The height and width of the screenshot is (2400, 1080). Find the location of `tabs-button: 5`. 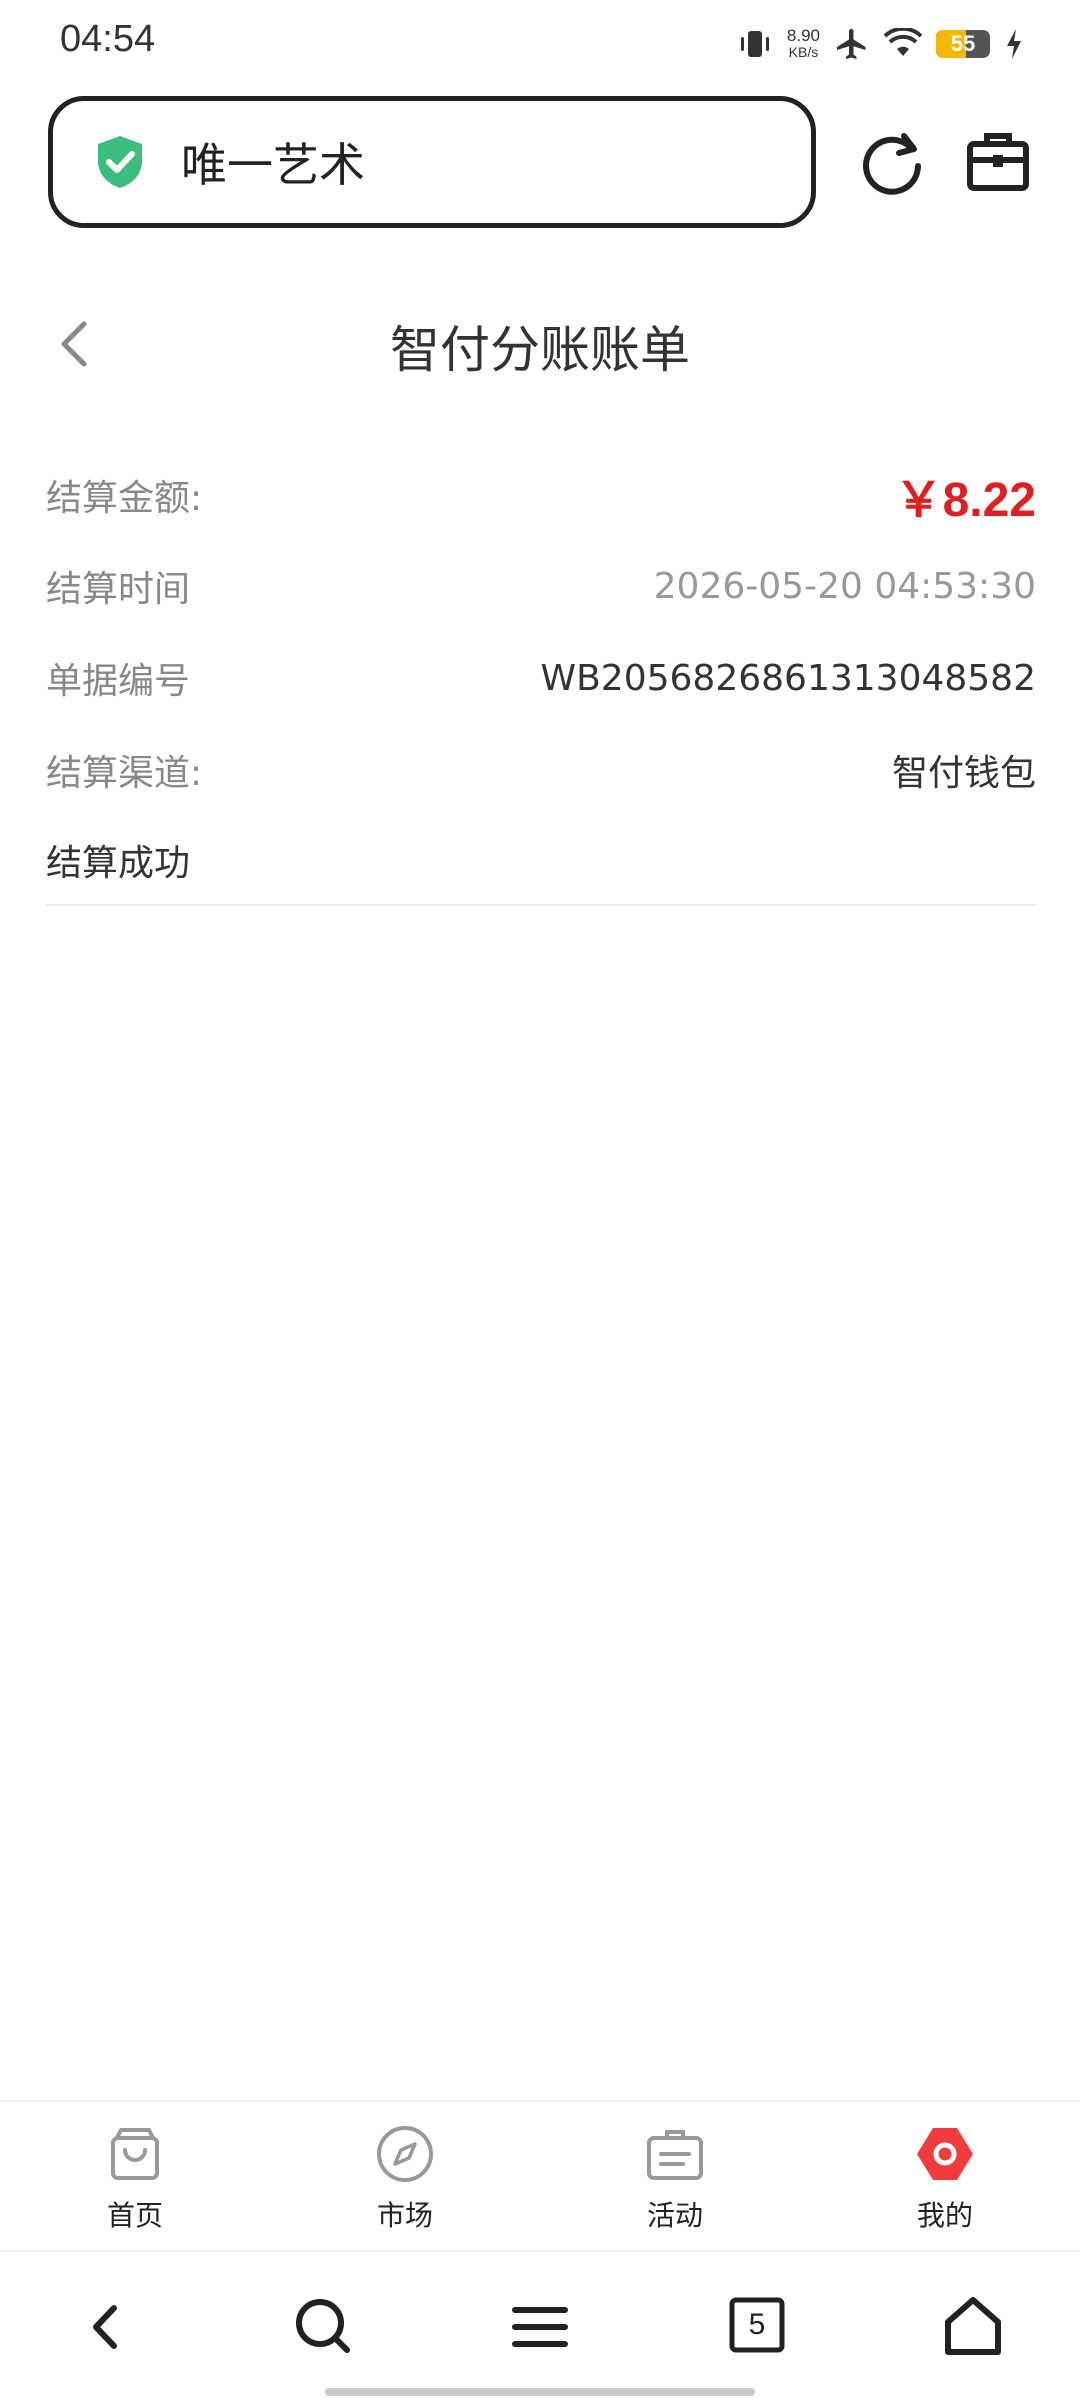

tabs-button: 5 is located at coordinates (757, 2327).